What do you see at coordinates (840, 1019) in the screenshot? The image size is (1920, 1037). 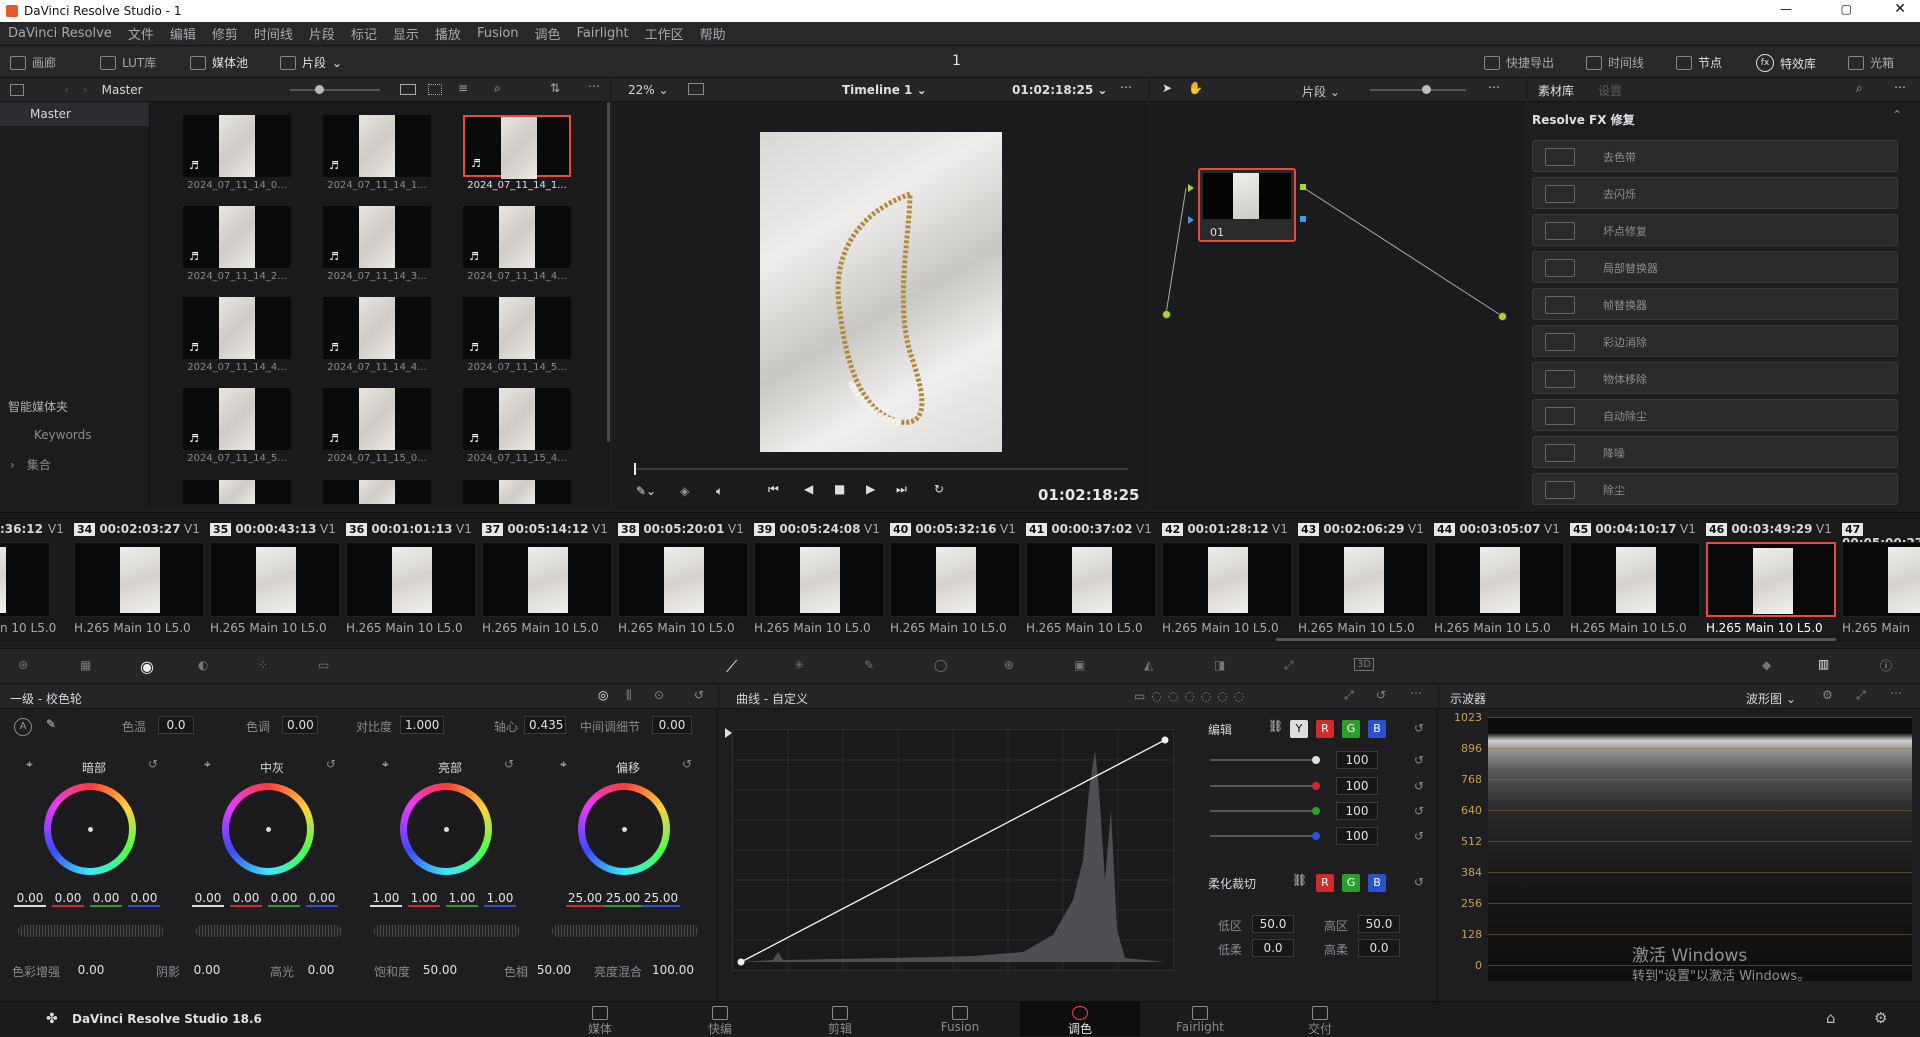 I see `page-tab-edit: 剪辑` at bounding box center [840, 1019].